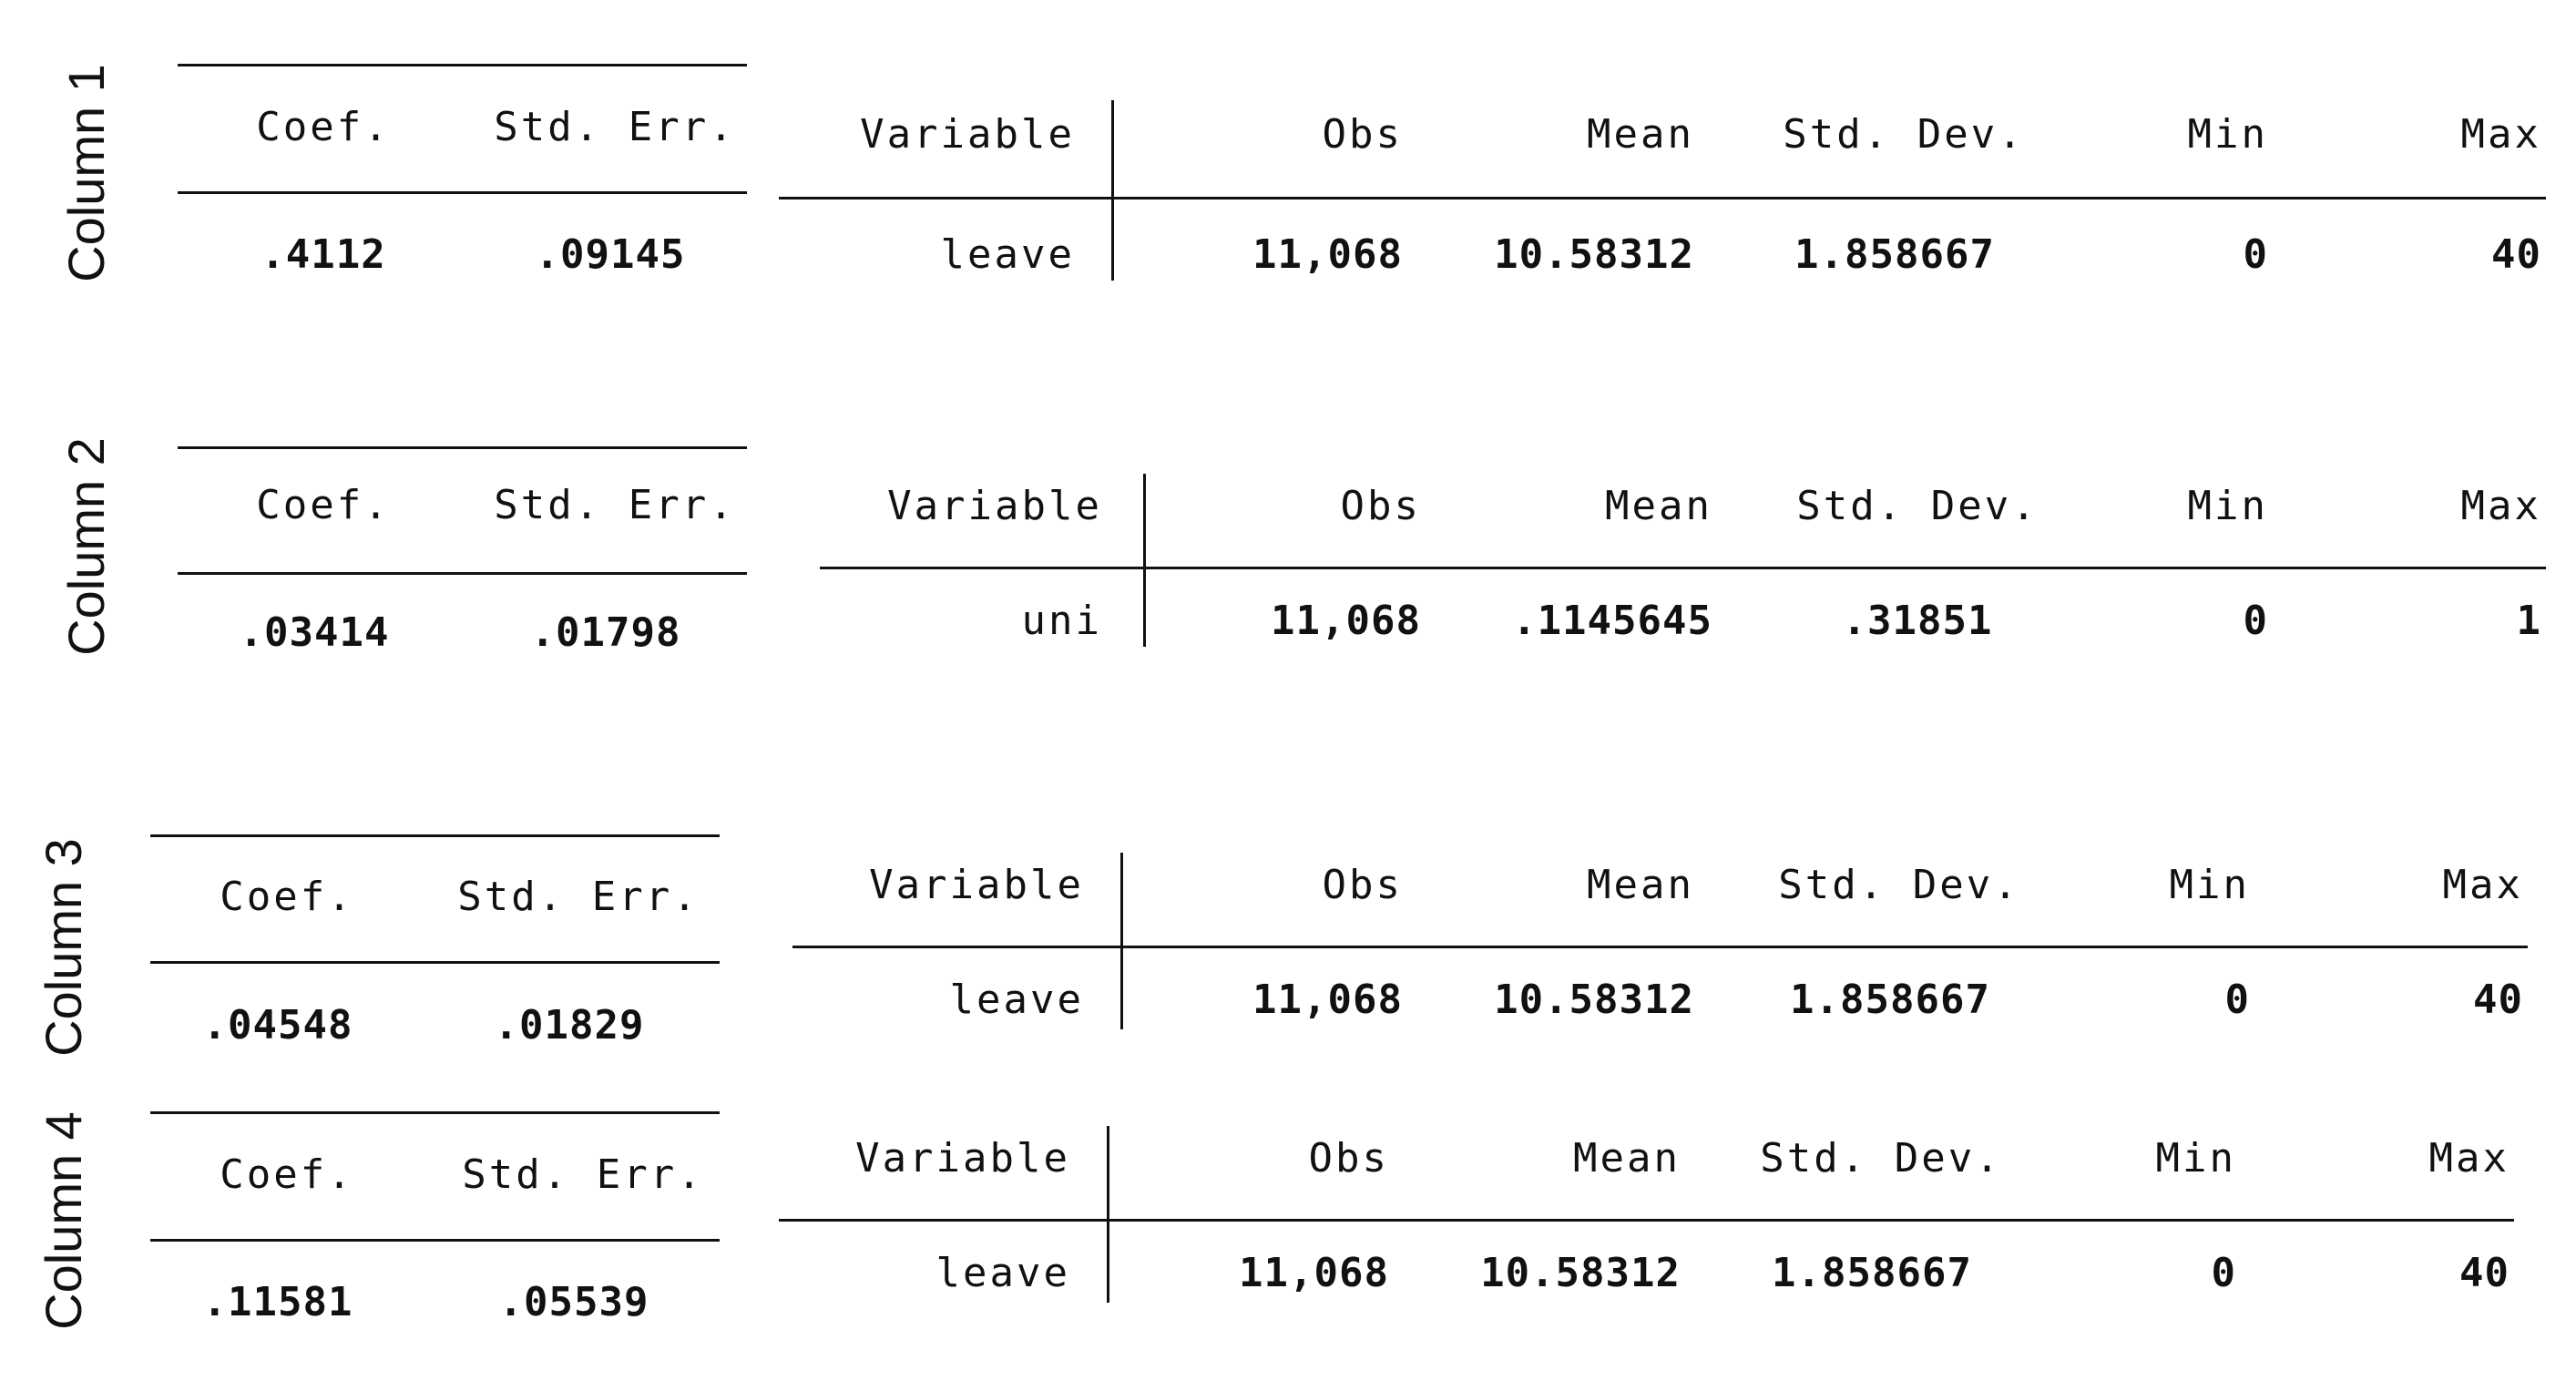  Describe the element at coordinates (2528, 621) in the screenshot. I see `max-value: 1` at that location.